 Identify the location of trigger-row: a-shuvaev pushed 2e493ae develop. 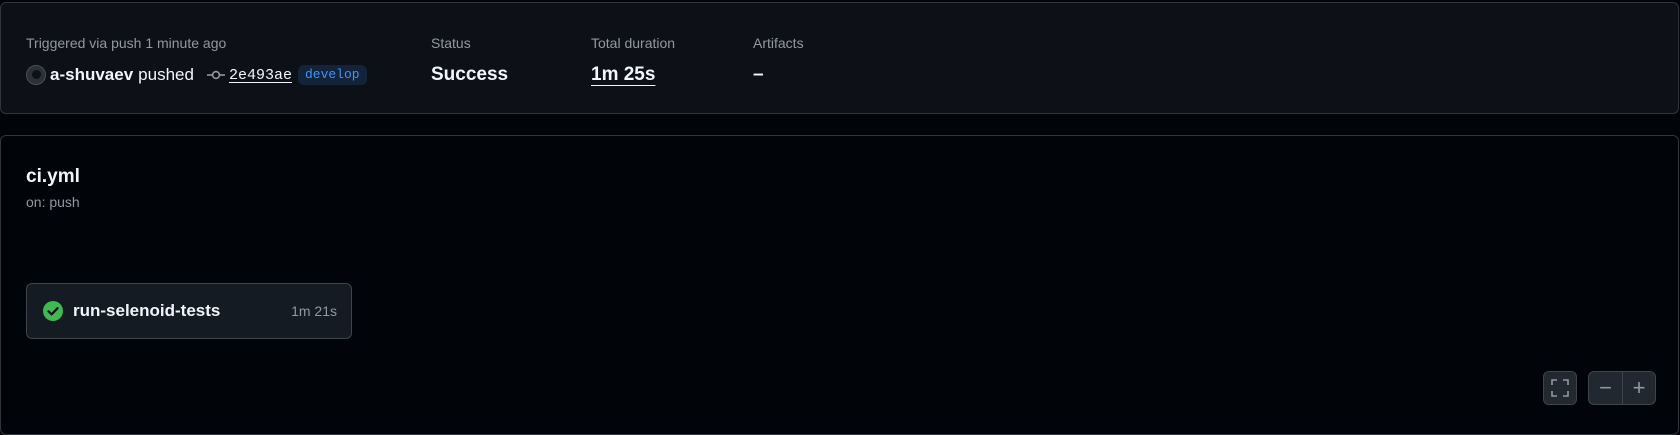
(196, 75).